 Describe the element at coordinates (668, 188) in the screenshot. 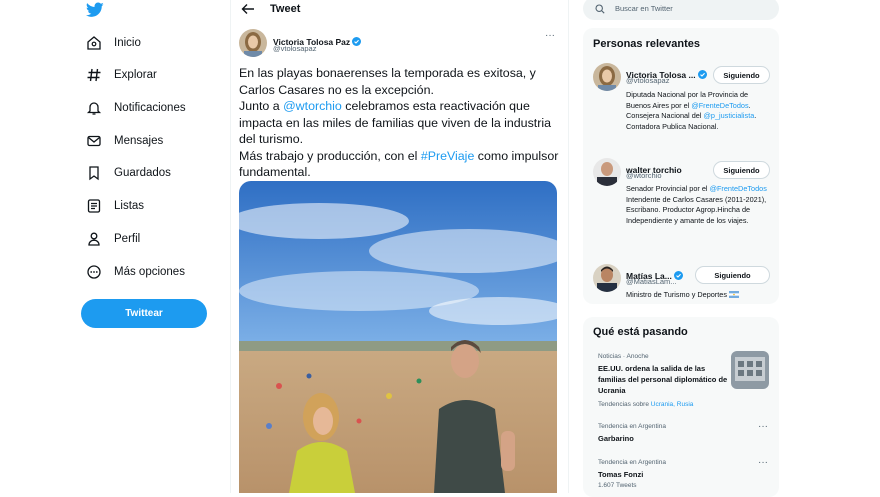

I see `bio-text: Senador Provincial por el` at that location.